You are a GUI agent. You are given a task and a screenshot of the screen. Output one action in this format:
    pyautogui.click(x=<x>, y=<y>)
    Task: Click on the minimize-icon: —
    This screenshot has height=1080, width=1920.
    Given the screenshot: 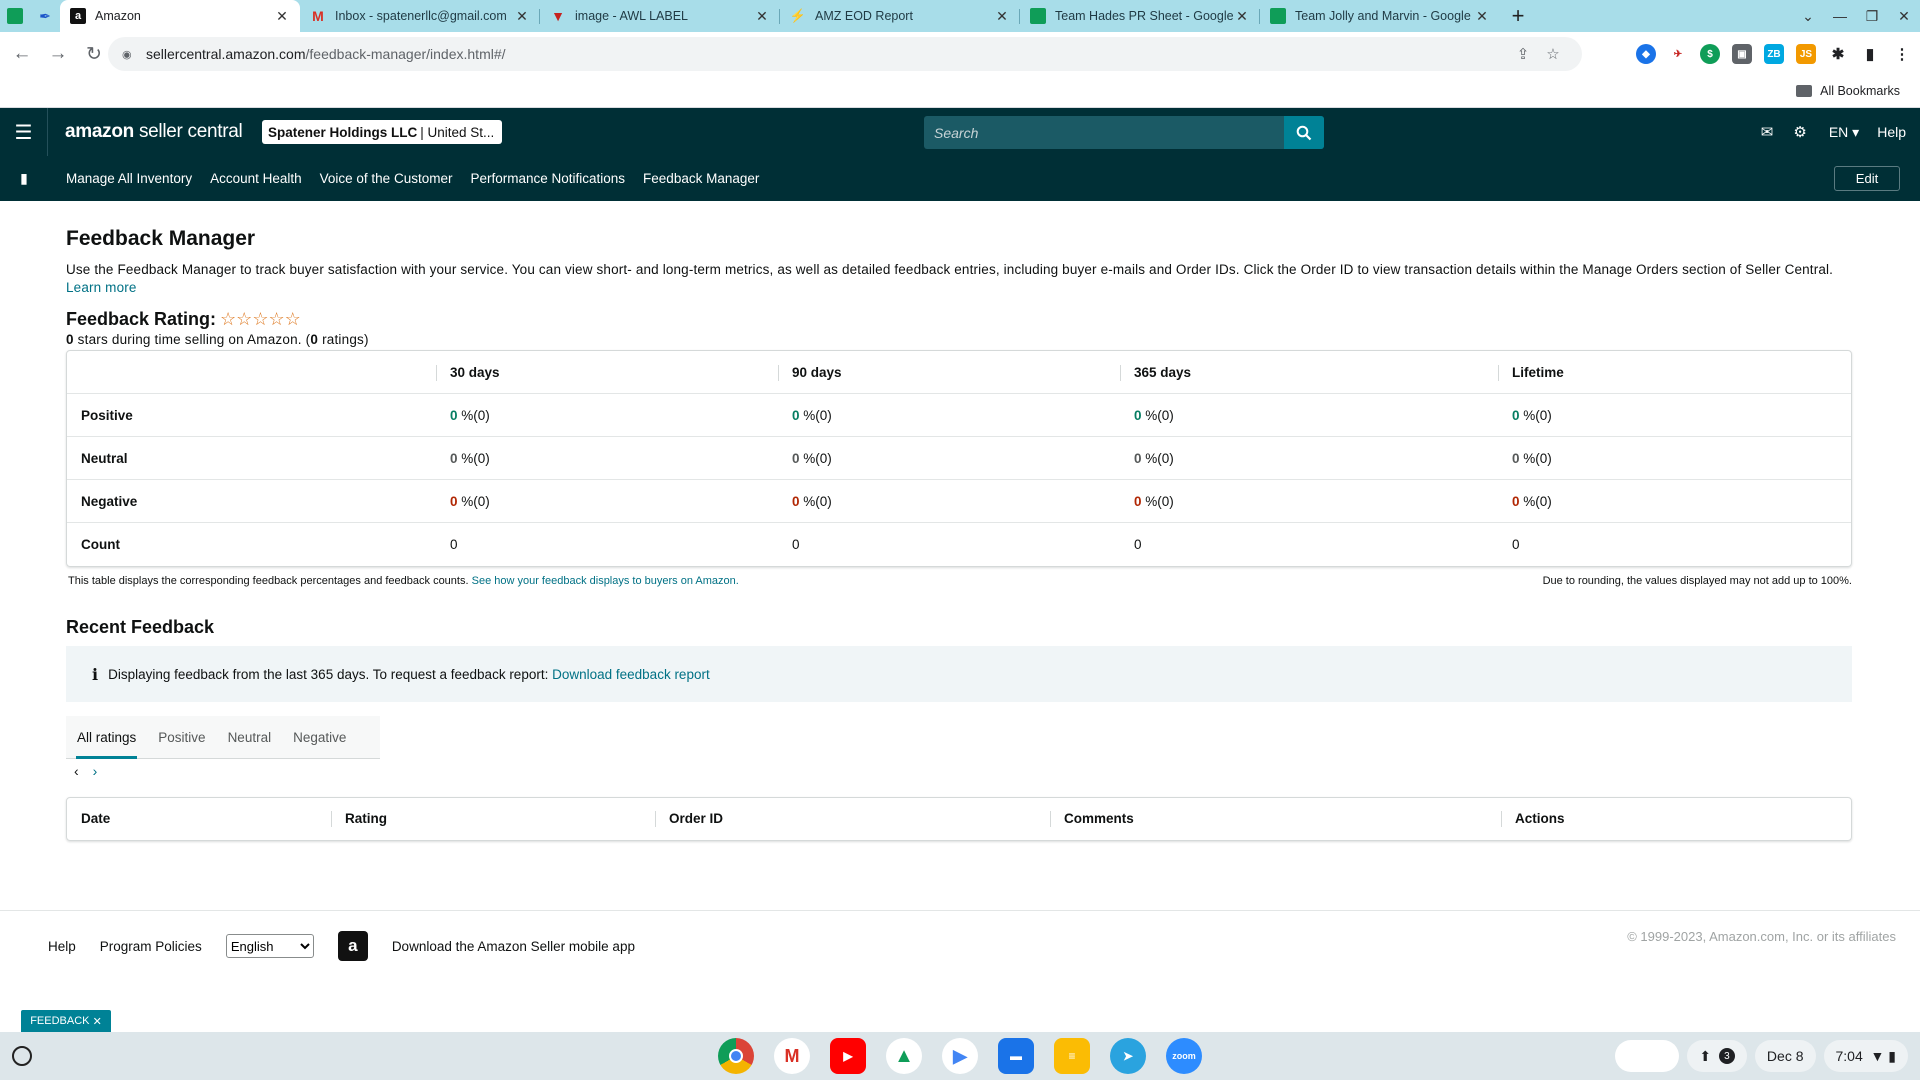 What is the action you would take?
    pyautogui.click(x=1840, y=16)
    